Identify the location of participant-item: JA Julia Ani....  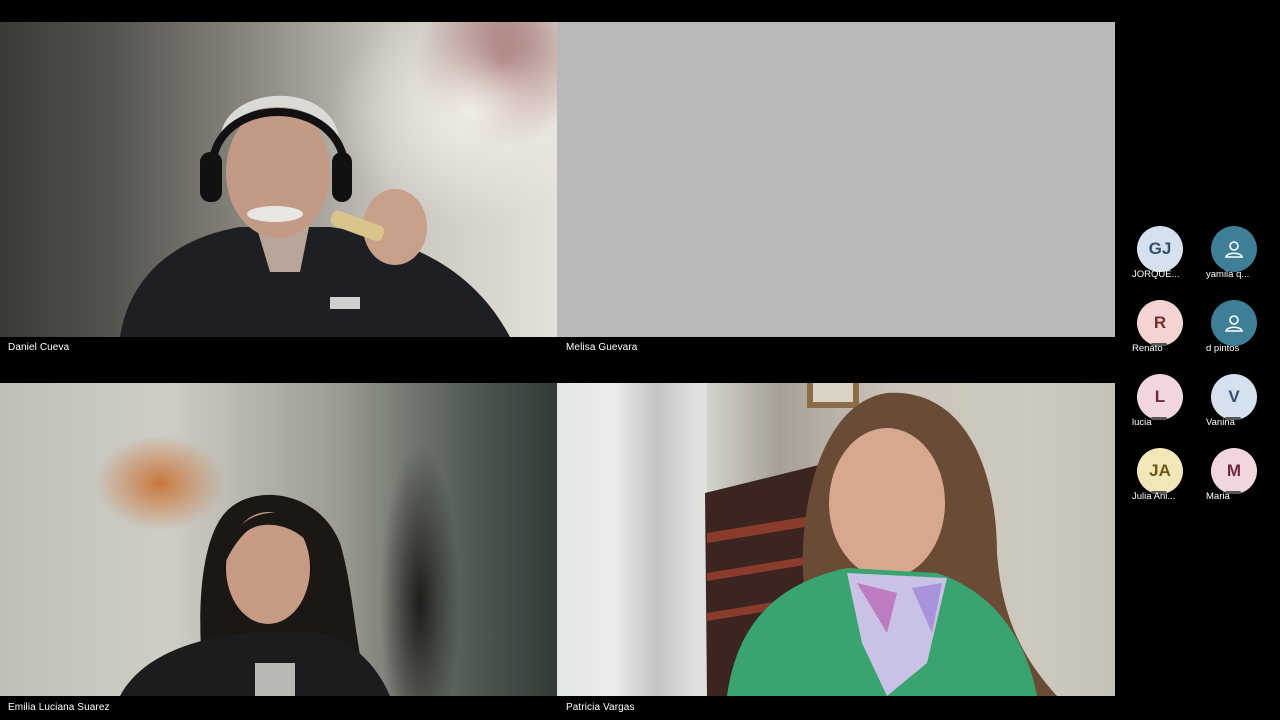
(1161, 478).